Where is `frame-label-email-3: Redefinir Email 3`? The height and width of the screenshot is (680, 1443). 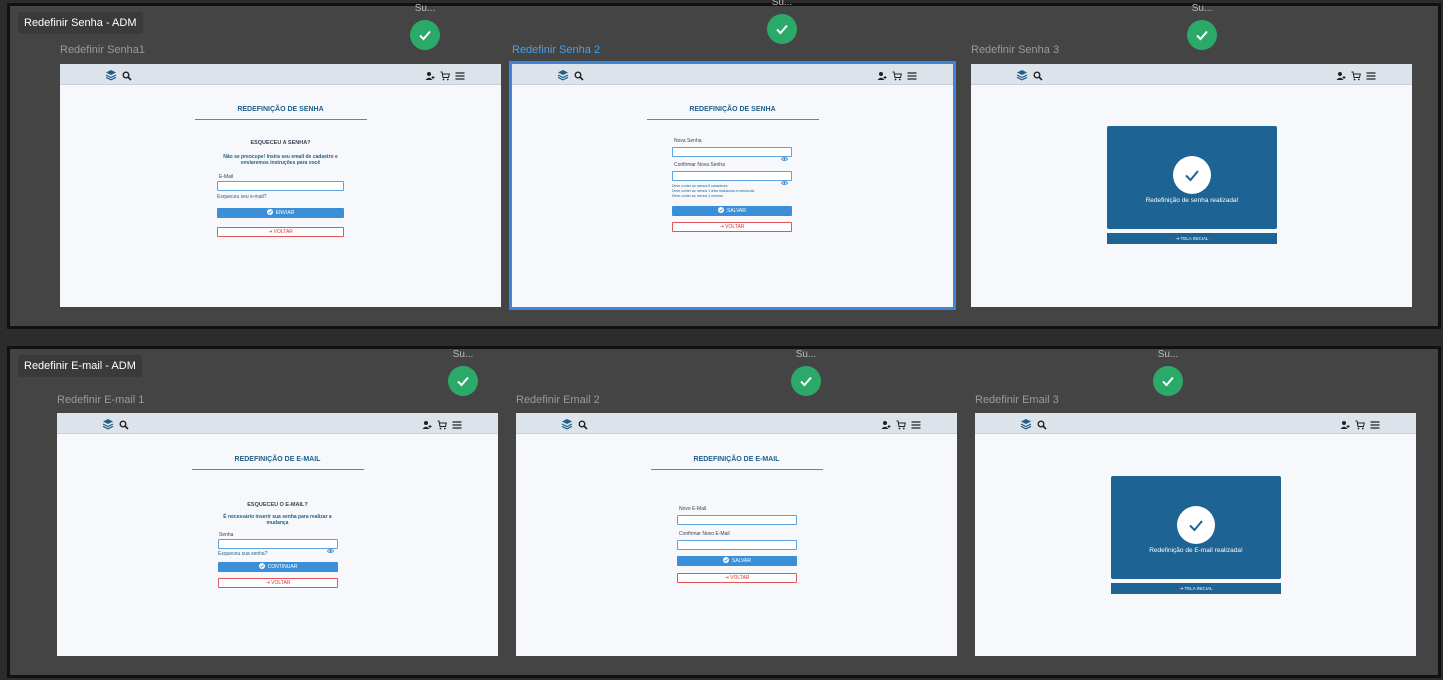 frame-label-email-3: Redefinir Email 3 is located at coordinates (1017, 400).